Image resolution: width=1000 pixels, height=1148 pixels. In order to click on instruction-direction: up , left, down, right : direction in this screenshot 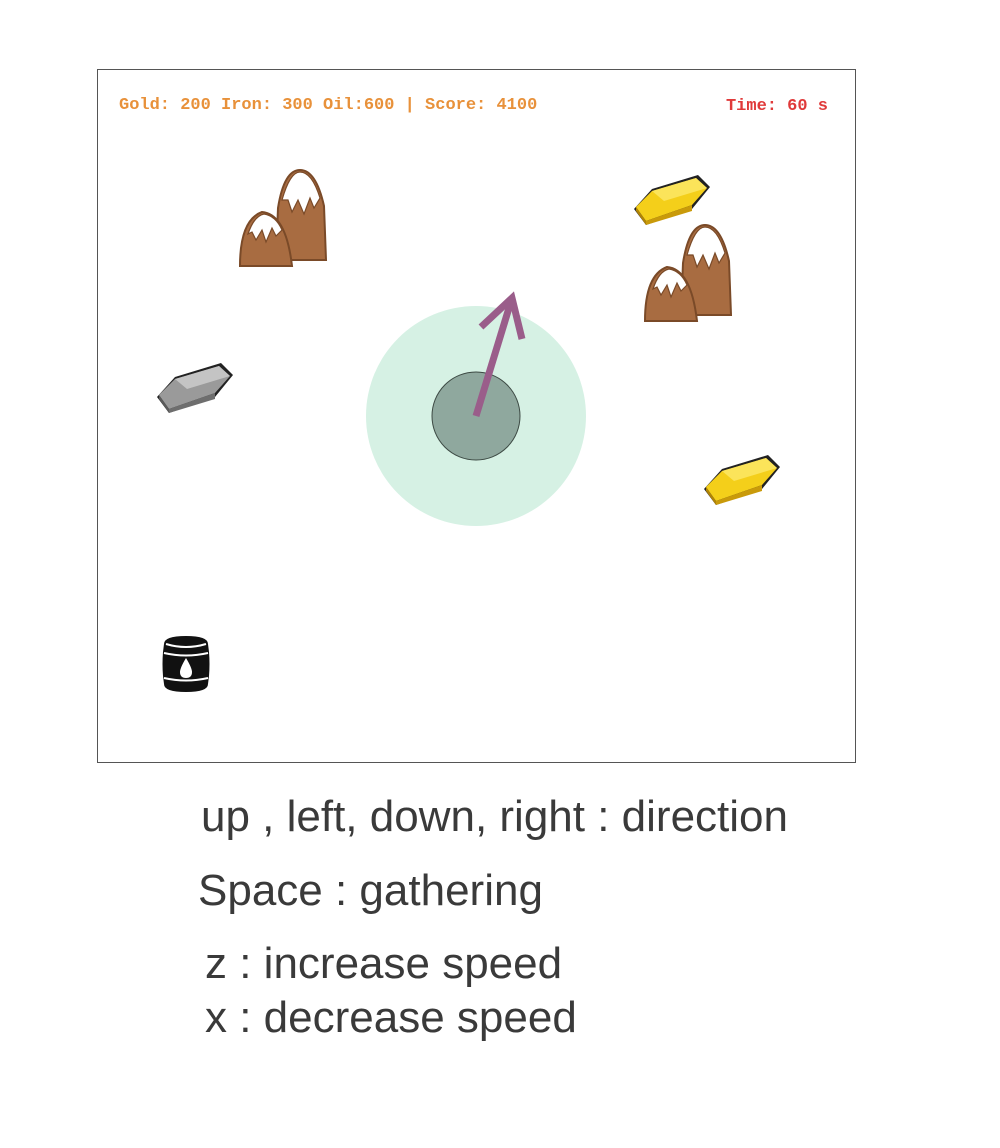, I will do `click(494, 816)`.